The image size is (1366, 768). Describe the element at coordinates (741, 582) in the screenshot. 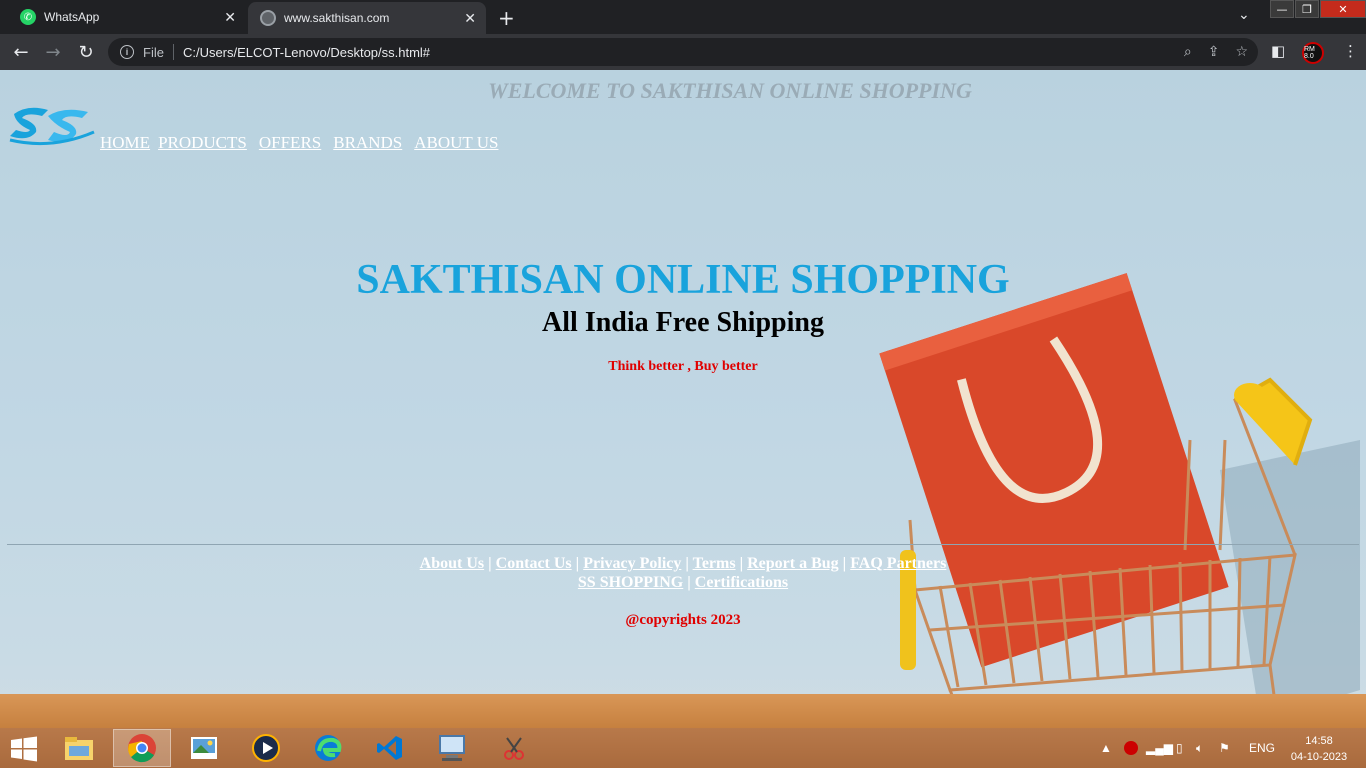

I see `footer-link-certifications: Certifications` at that location.